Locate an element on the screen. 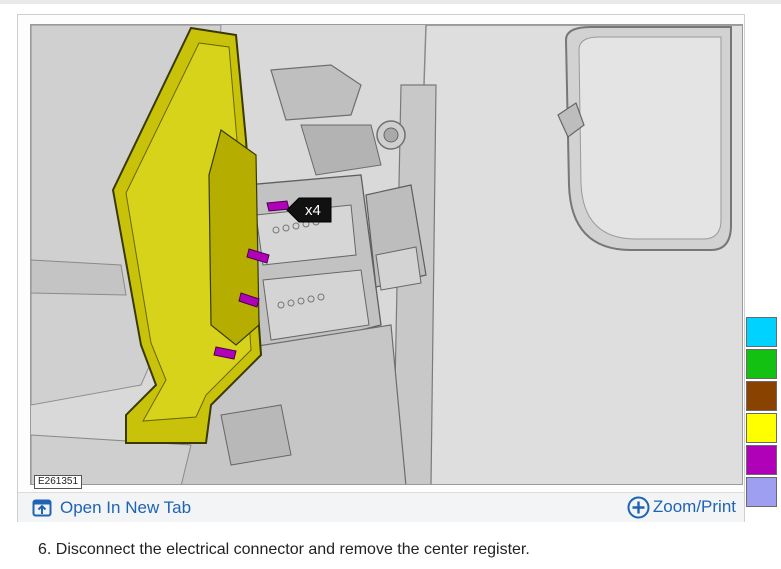 This screenshot has width=781, height=569. zoom-print-link: Zoom/Print is located at coordinates (681, 507).